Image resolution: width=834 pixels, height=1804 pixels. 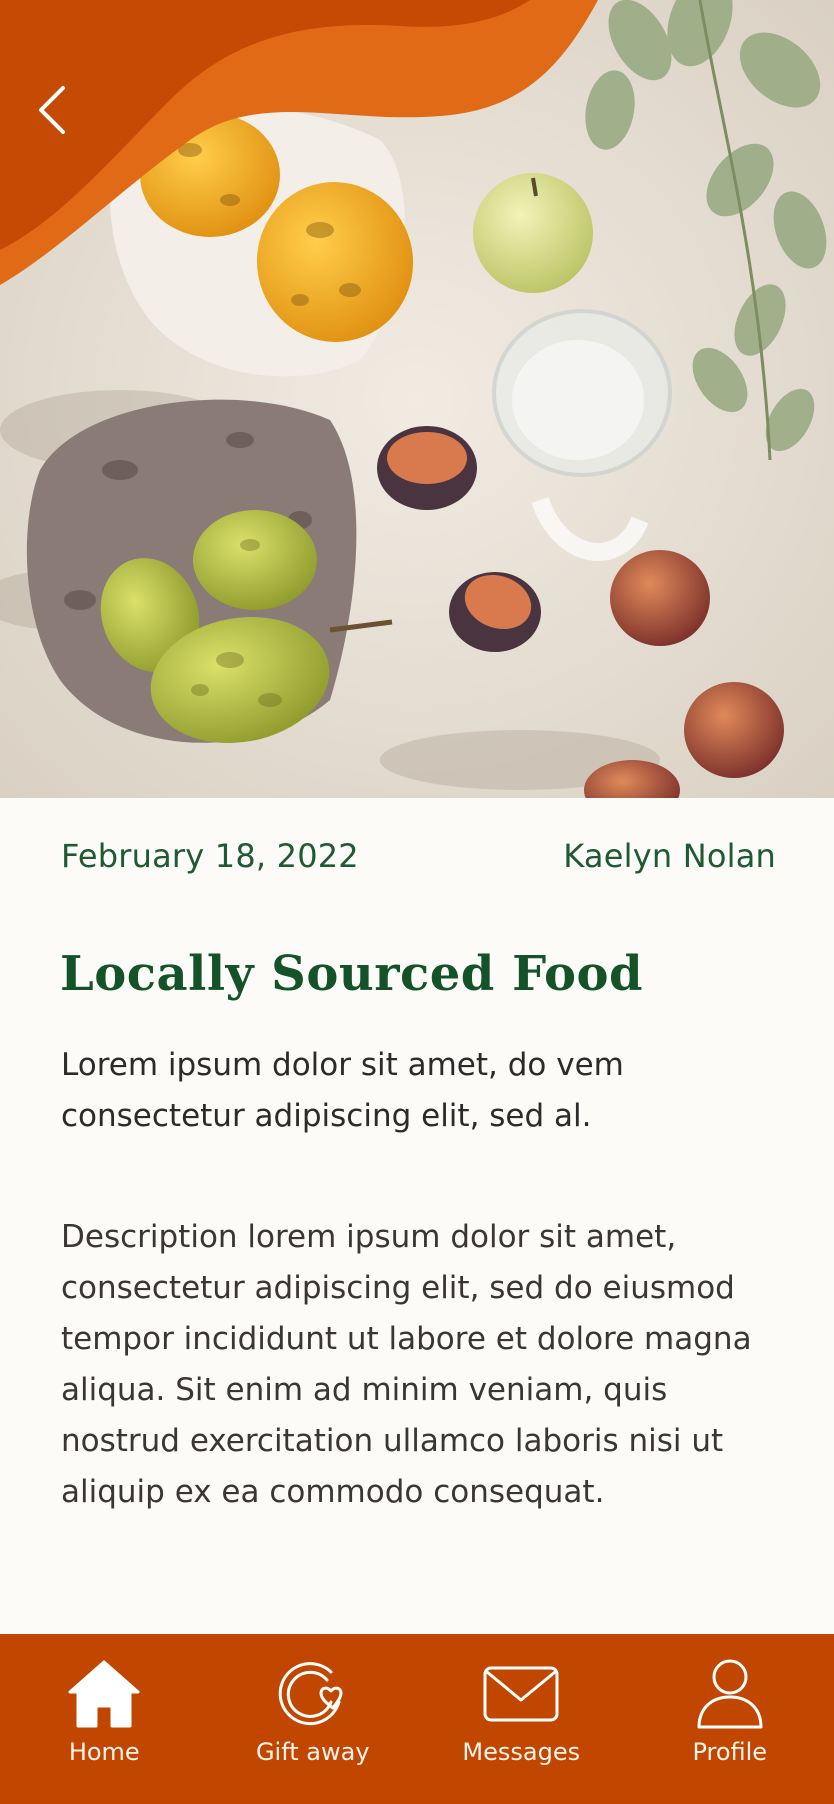 I want to click on home-icon, so click(x=104, y=1694).